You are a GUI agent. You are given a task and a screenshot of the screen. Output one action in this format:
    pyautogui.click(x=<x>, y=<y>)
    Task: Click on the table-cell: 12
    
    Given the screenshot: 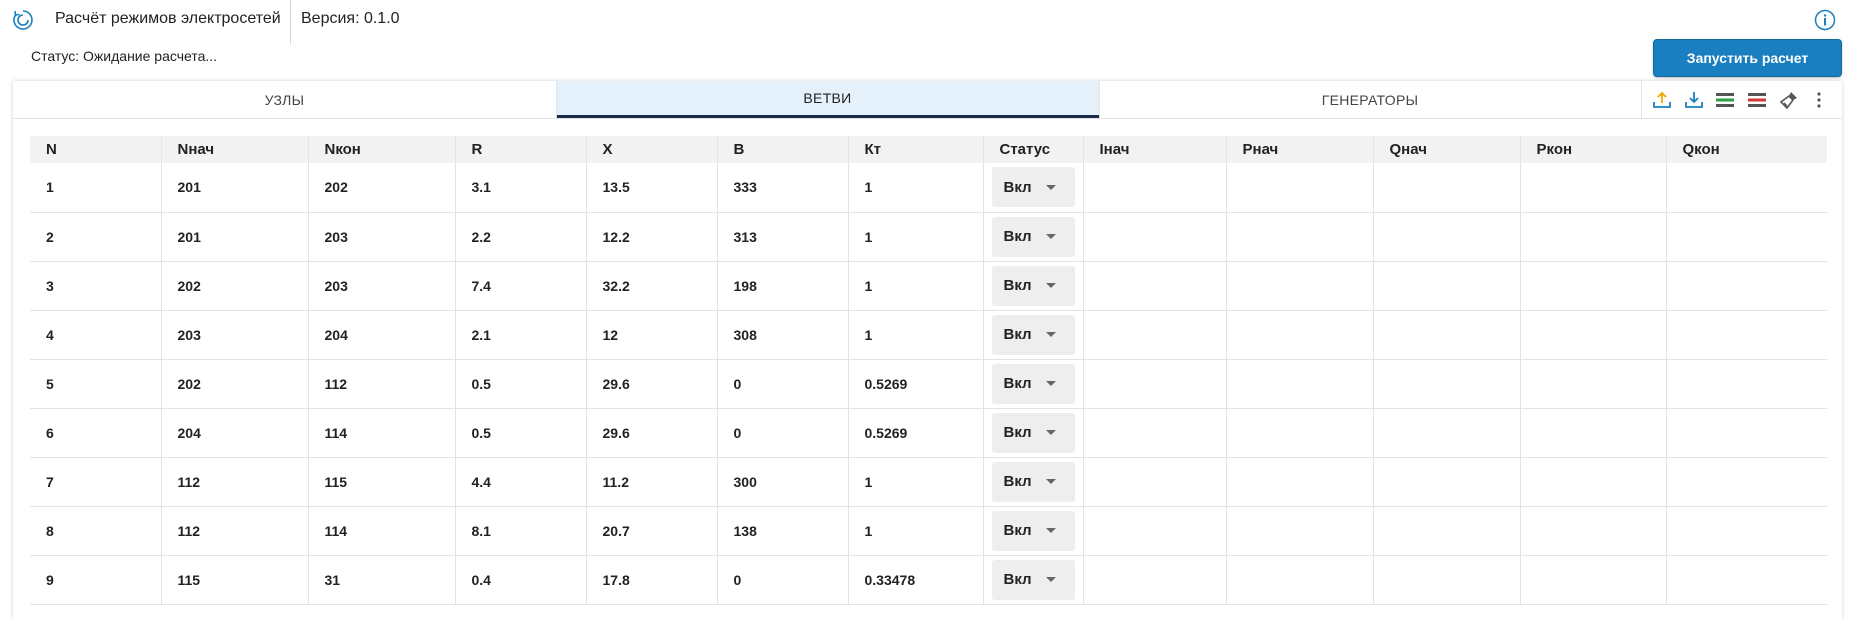 What is the action you would take?
    pyautogui.click(x=651, y=335)
    